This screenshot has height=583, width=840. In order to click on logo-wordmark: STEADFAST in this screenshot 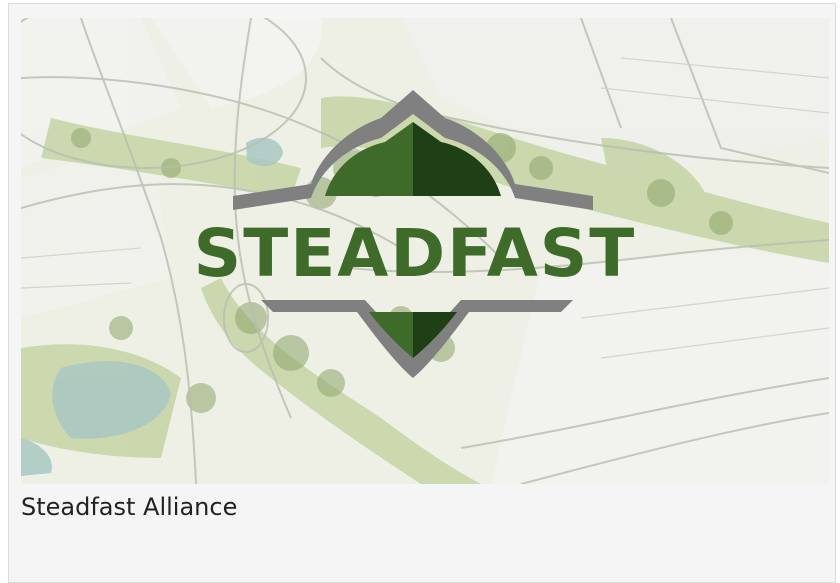, I will do `click(415, 253)`.